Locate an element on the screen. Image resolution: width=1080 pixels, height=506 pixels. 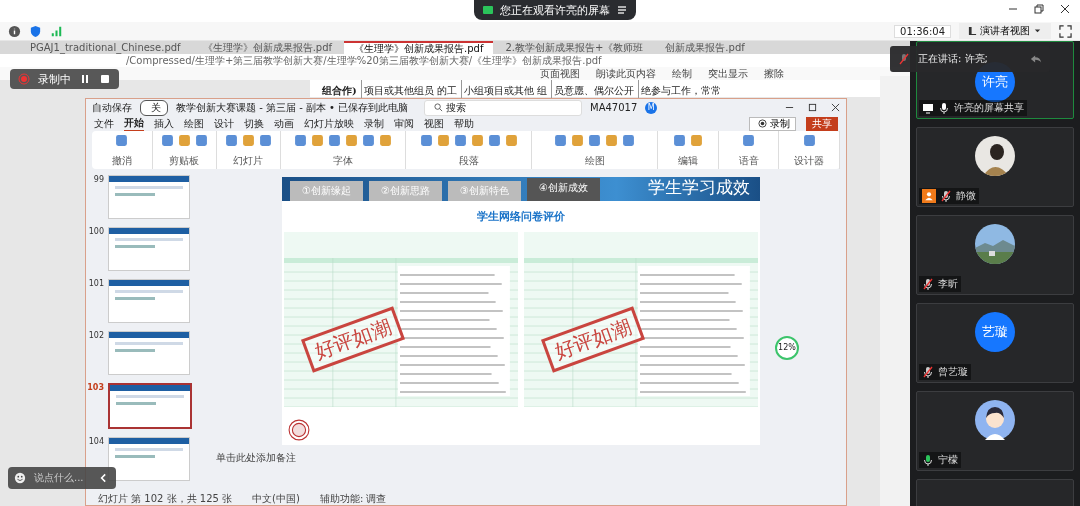
participant-name: 静微 is located at coordinates (965, 196).